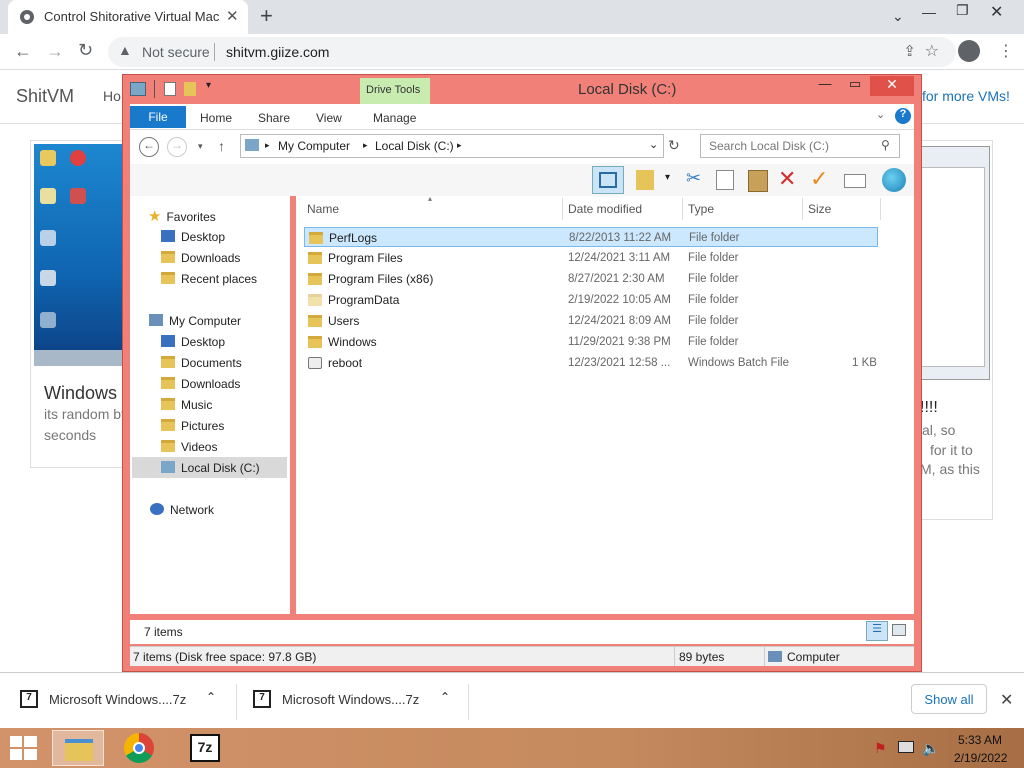 The height and width of the screenshot is (768, 1024). Describe the element at coordinates (903, 116) in the screenshot. I see `help-icon: ?` at that location.